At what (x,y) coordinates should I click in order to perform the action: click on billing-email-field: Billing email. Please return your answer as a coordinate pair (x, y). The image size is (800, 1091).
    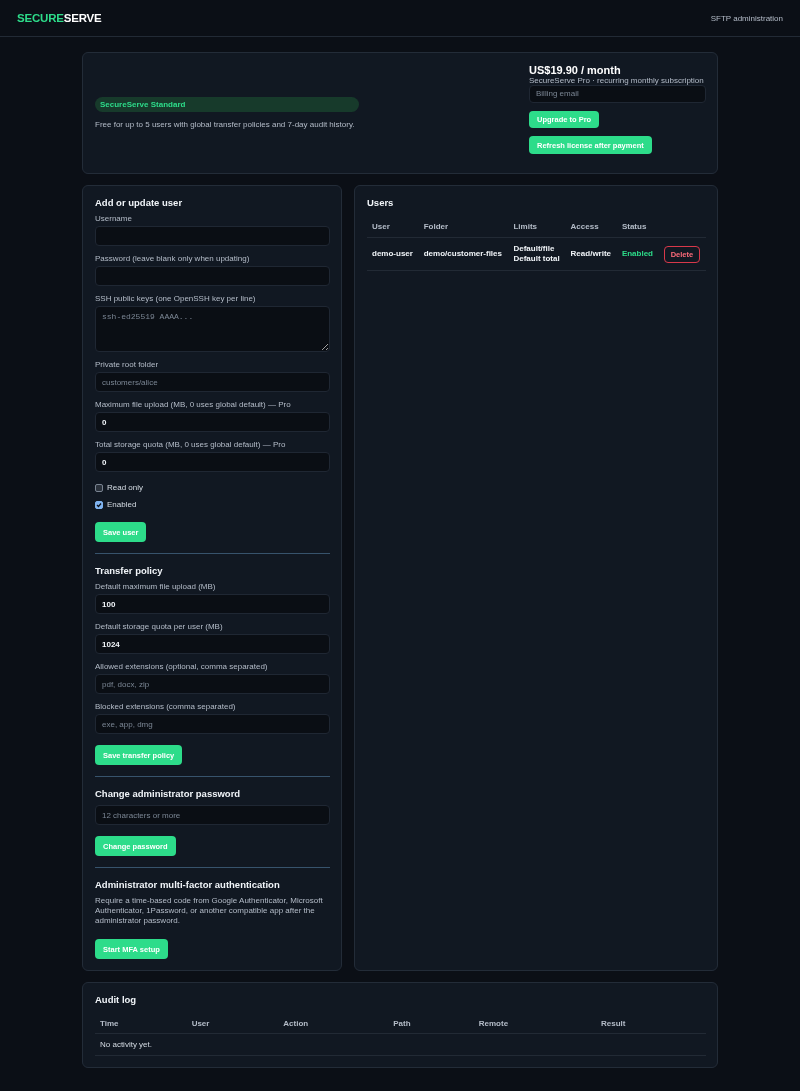
    Looking at the image, I should click on (617, 94).